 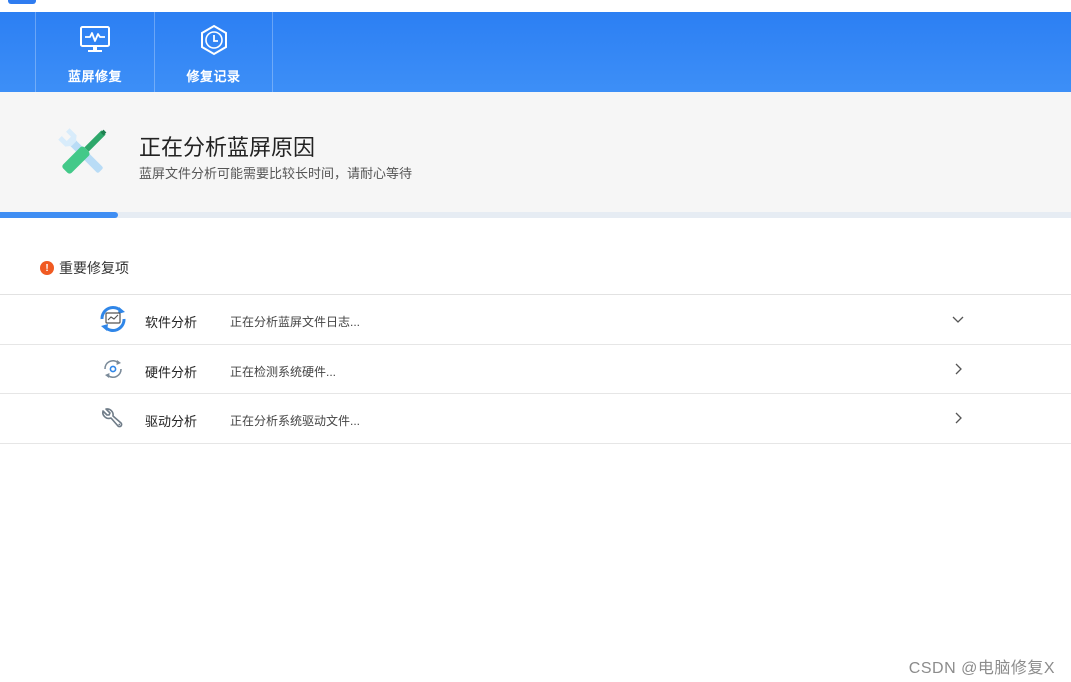 I want to click on hardware-cycle-icon, so click(x=113, y=369).